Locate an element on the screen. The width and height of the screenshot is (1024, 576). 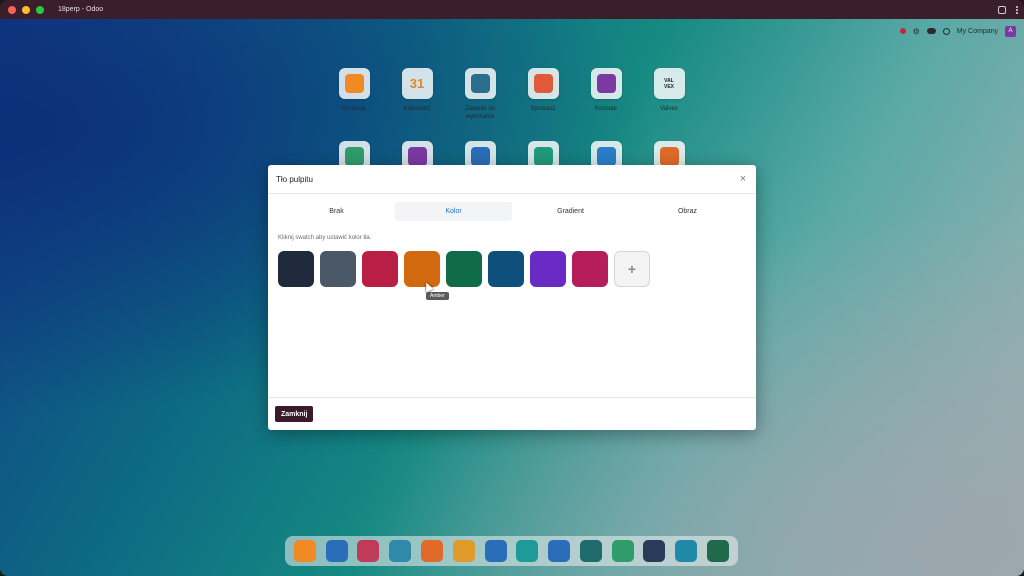
dialog-header: Tło pulpitu is located at coordinates (512, 179).